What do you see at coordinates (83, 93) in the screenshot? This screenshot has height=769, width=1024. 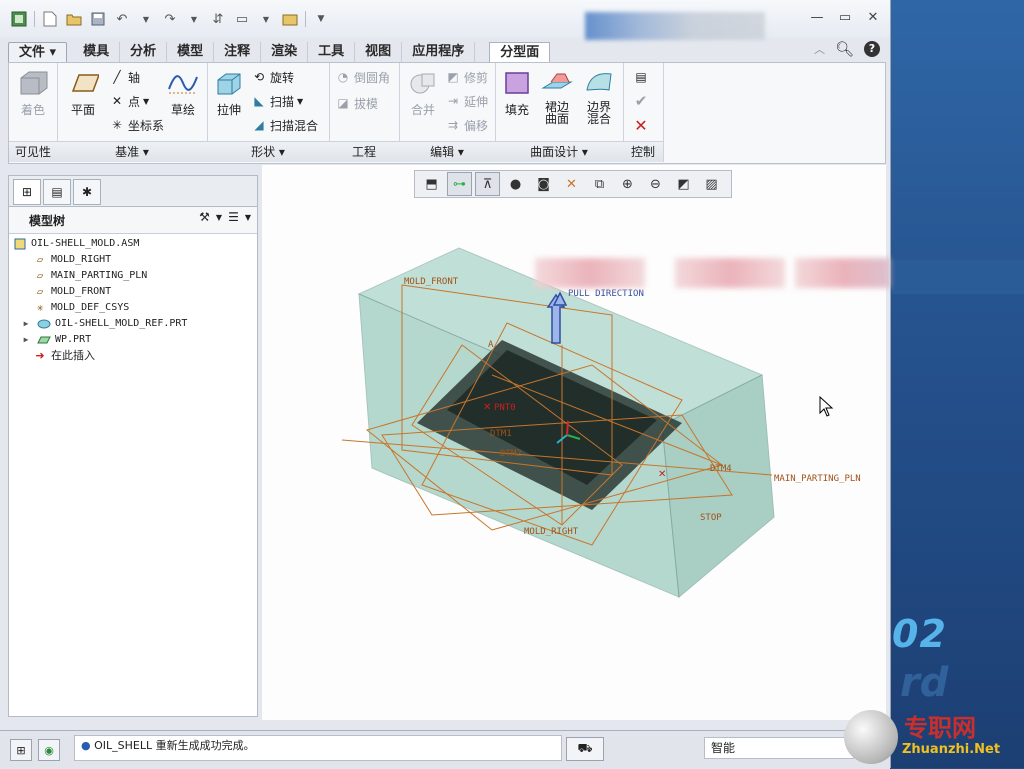 I see `plane-button: 平面` at bounding box center [83, 93].